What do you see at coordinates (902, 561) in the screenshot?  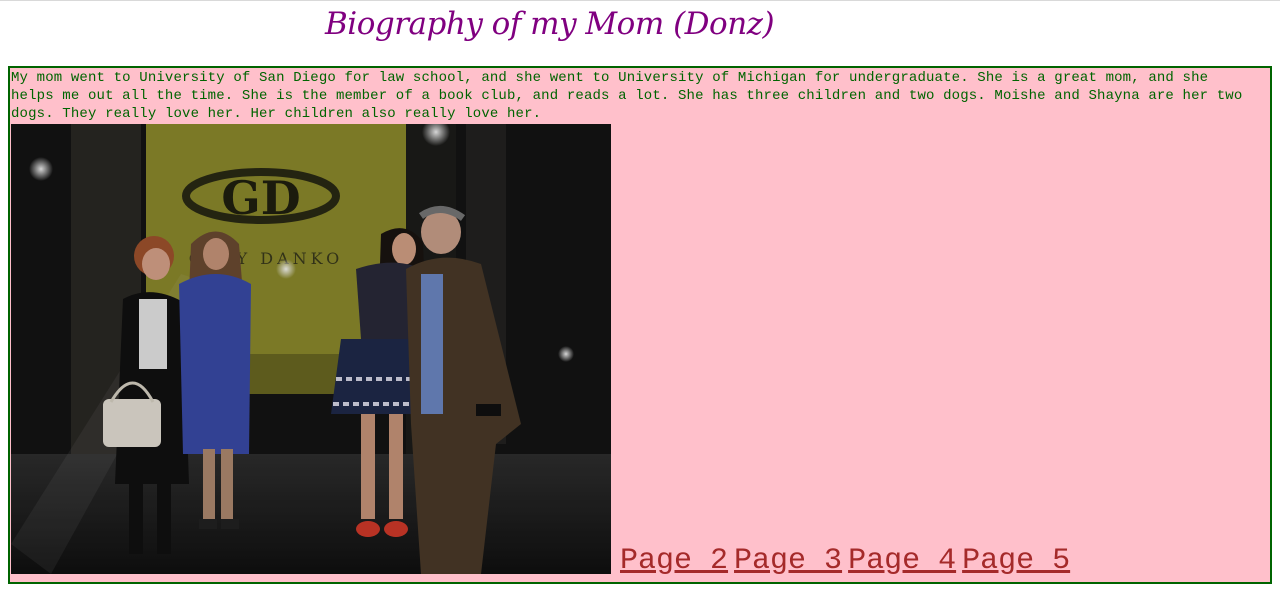 I see `page-4-link: Page 4` at bounding box center [902, 561].